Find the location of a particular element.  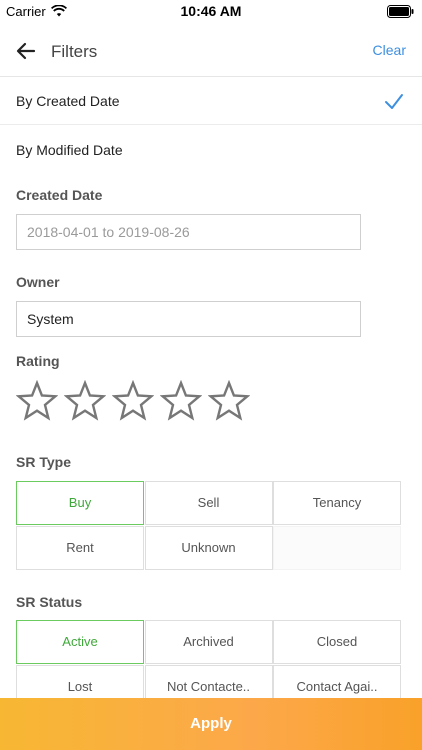

sr-type-option: Sell is located at coordinates (208, 503).